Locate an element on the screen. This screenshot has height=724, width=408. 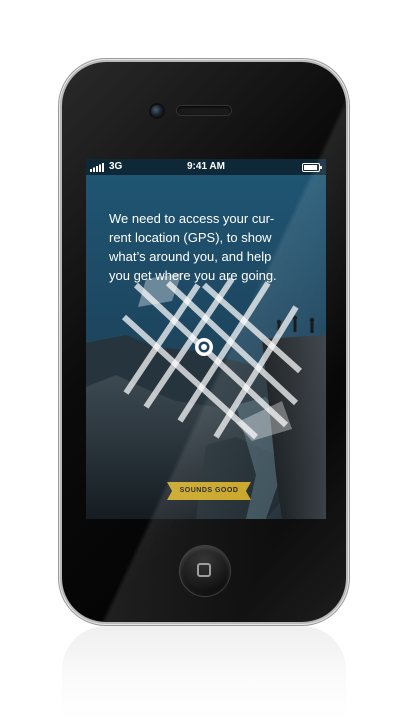
battery-level-fill is located at coordinates (310, 167).